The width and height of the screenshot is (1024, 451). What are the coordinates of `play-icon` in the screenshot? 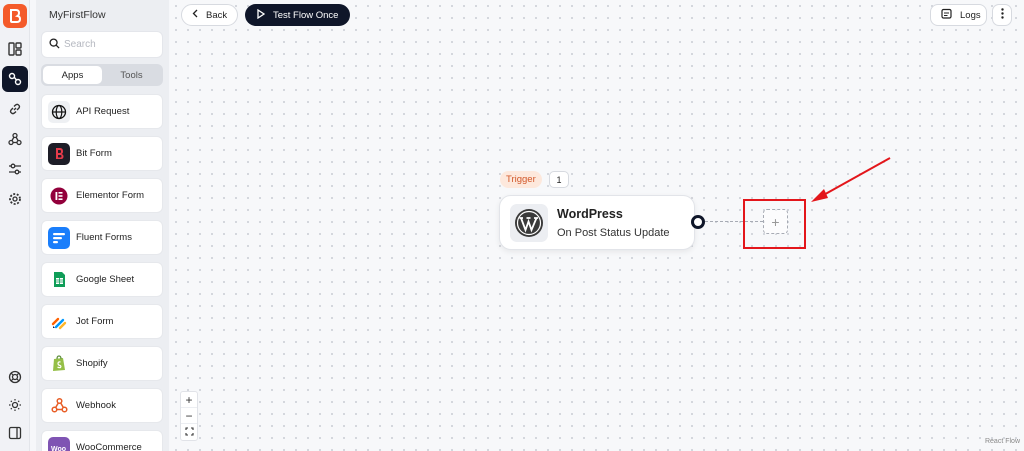 It's located at (261, 15).